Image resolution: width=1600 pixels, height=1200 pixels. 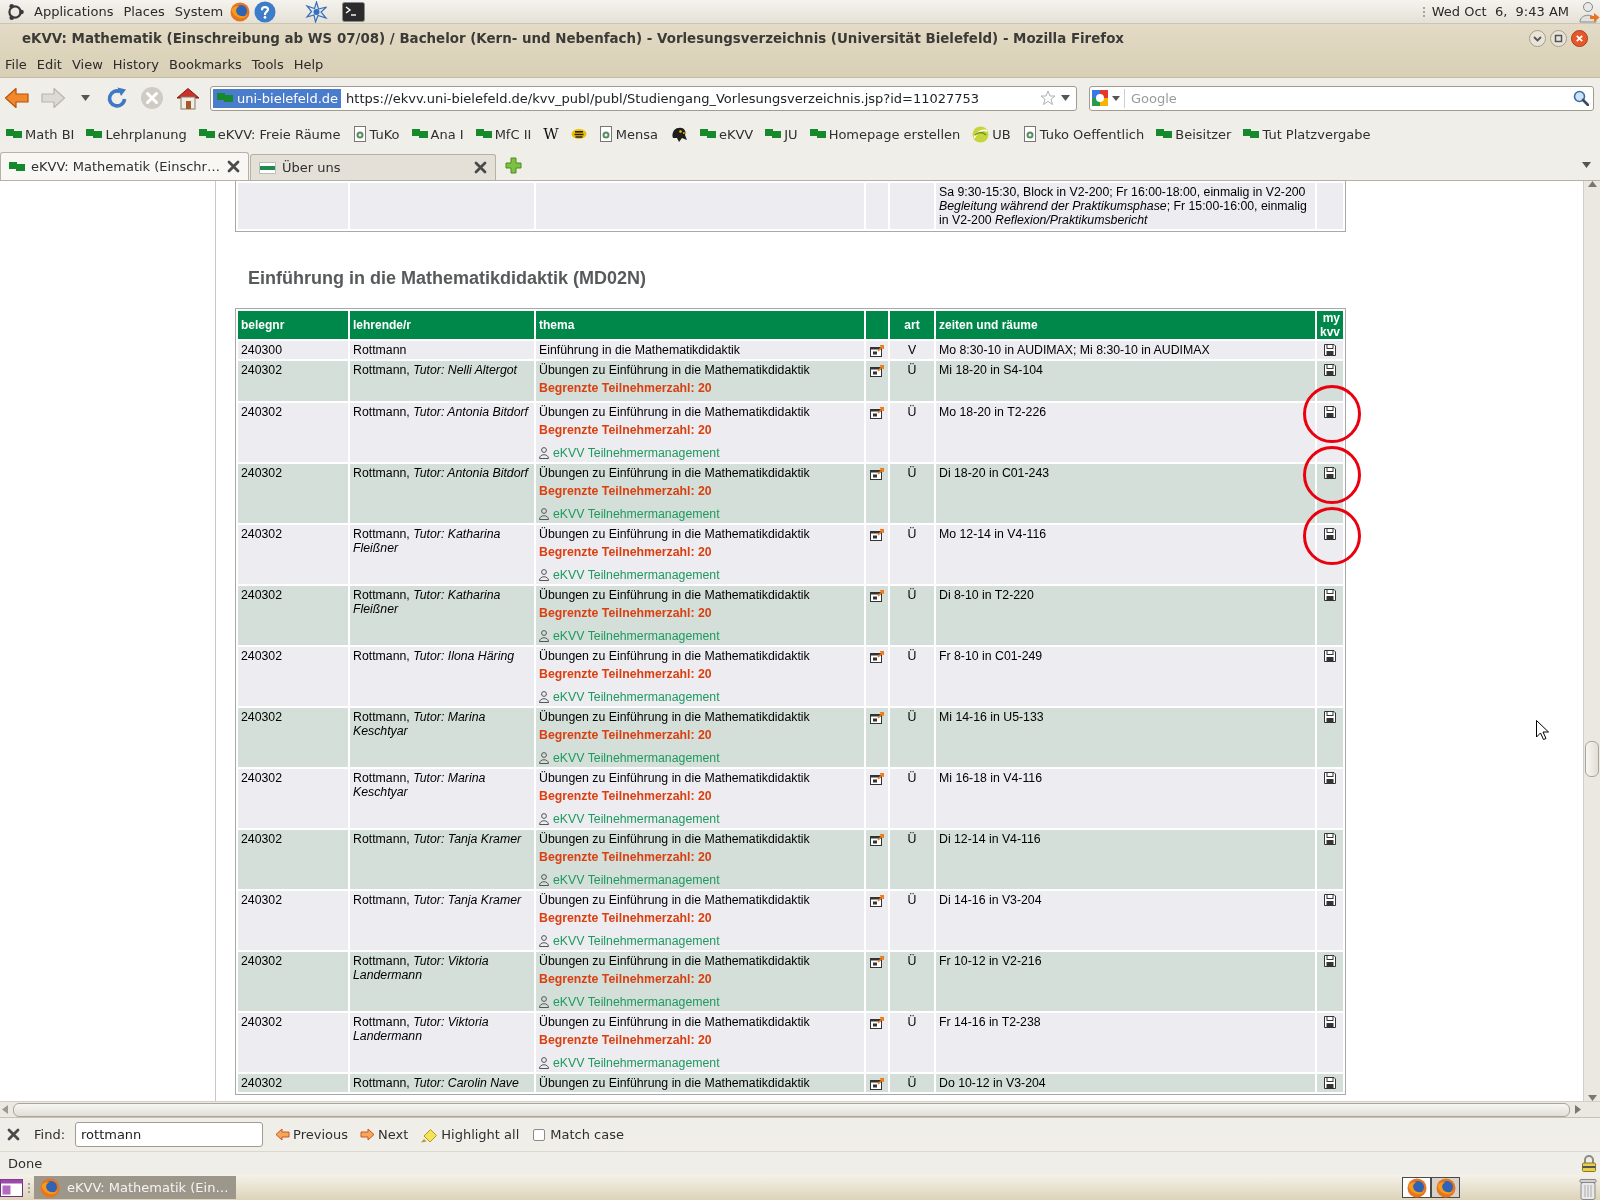 What do you see at coordinates (11, 1187) in the screenshot?
I see `desktop-icon` at bounding box center [11, 1187].